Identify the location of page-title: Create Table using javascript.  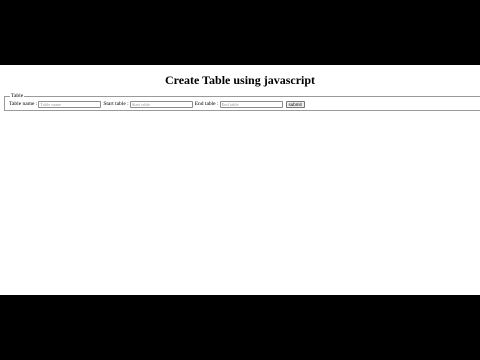
(240, 80).